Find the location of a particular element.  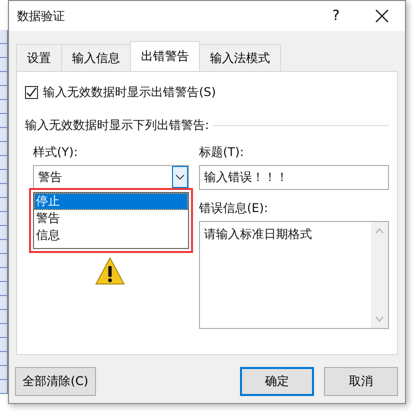

error-message-textarea: 请输入标准日期格式 is located at coordinates (294, 275).